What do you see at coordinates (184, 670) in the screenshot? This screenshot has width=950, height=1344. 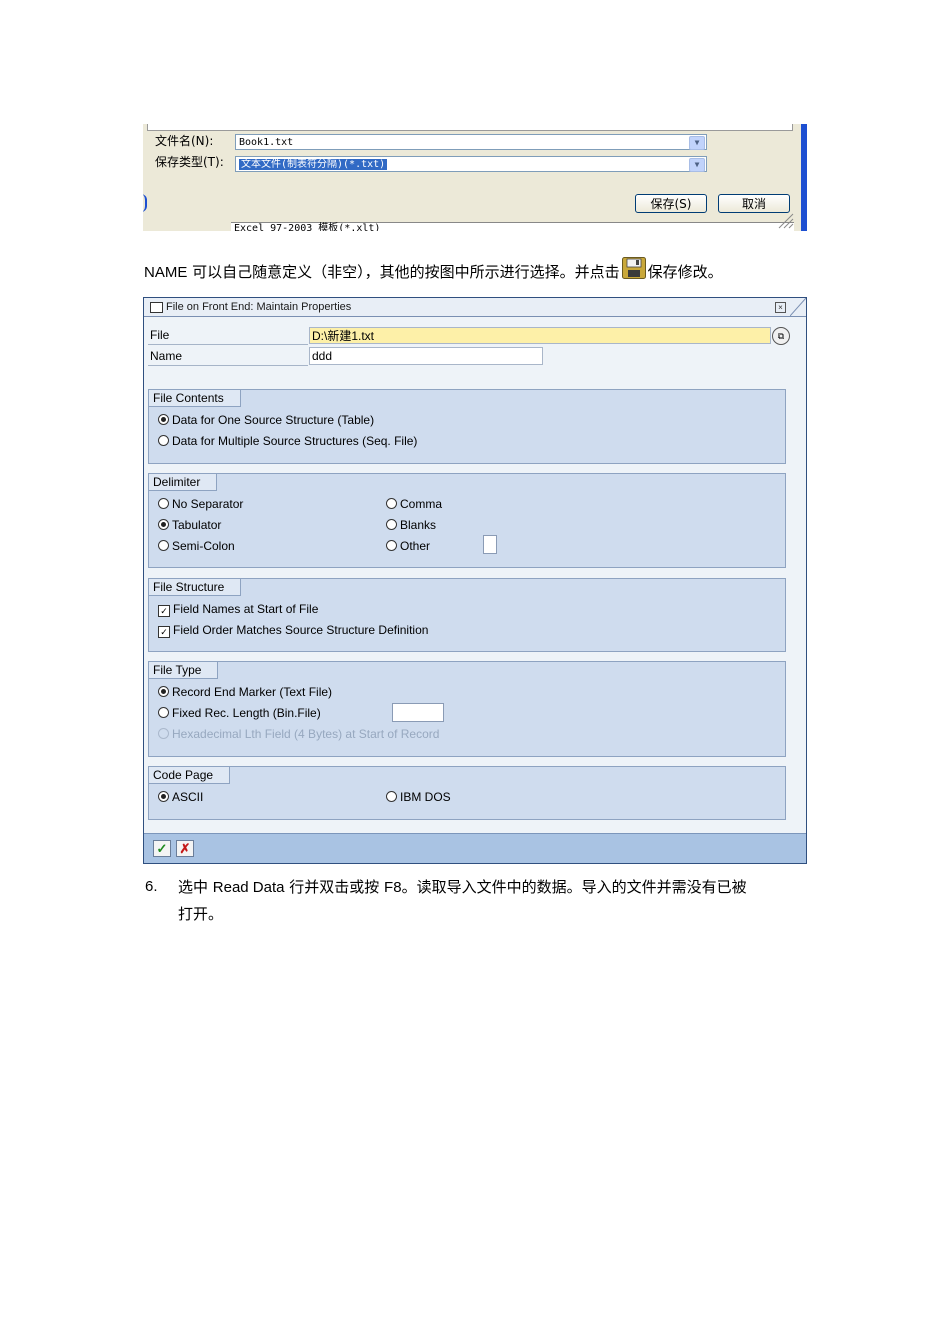 I see `group-title: File Type` at bounding box center [184, 670].